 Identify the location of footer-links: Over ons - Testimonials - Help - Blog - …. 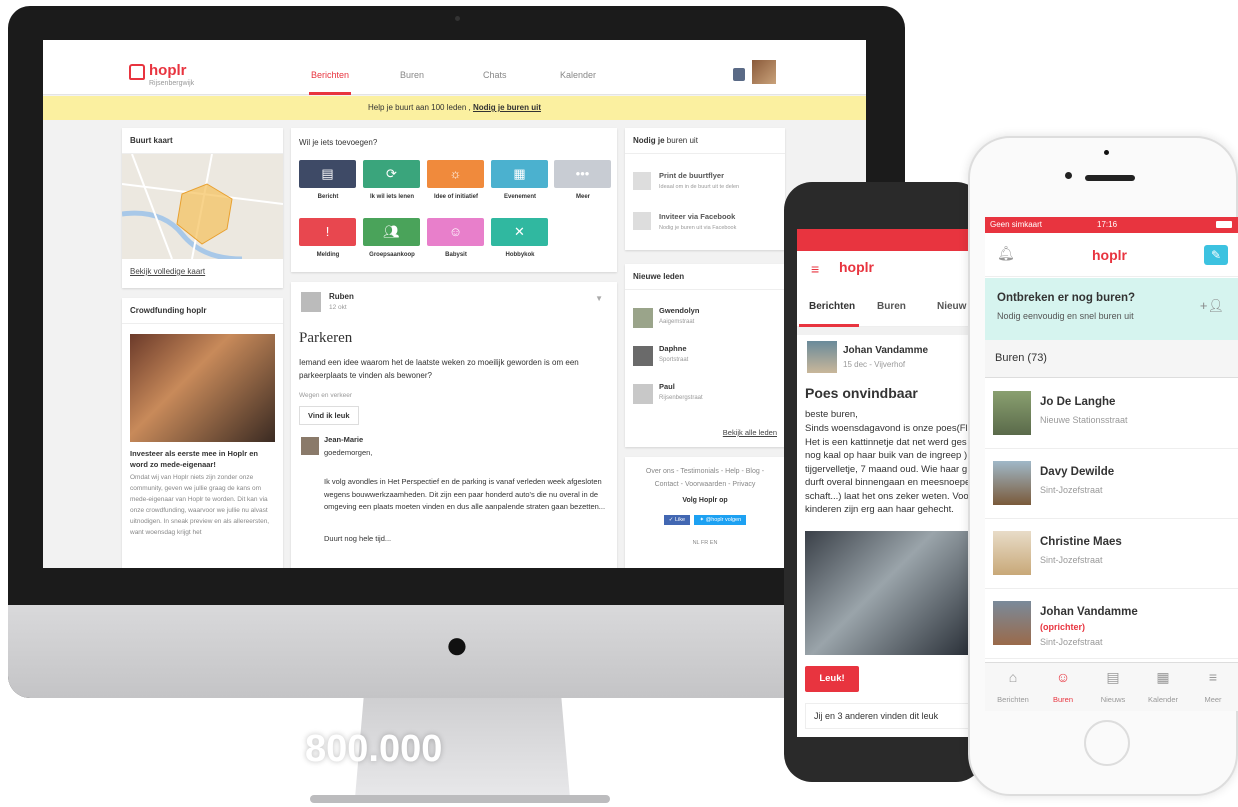
(705, 478).